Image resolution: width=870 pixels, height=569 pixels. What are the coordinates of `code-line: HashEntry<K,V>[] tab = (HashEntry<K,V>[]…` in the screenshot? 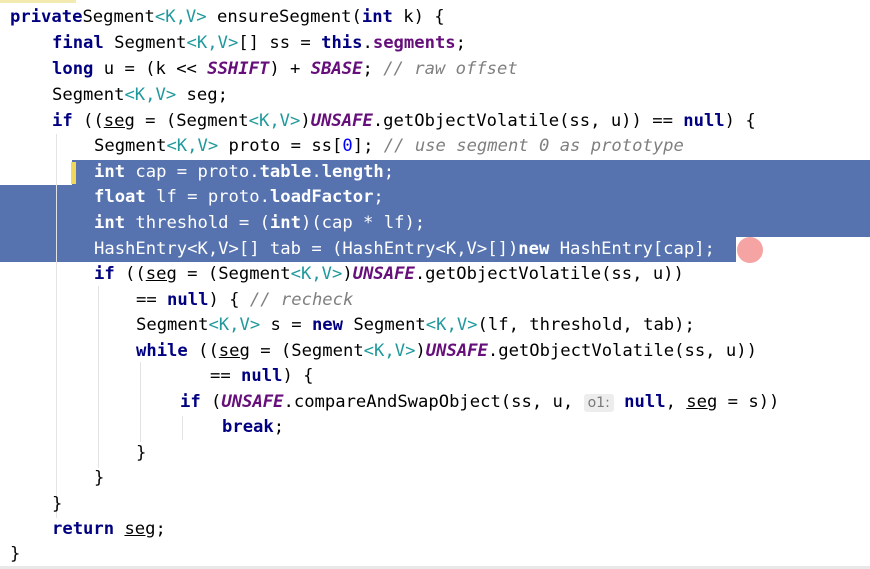 It's located at (404, 249).